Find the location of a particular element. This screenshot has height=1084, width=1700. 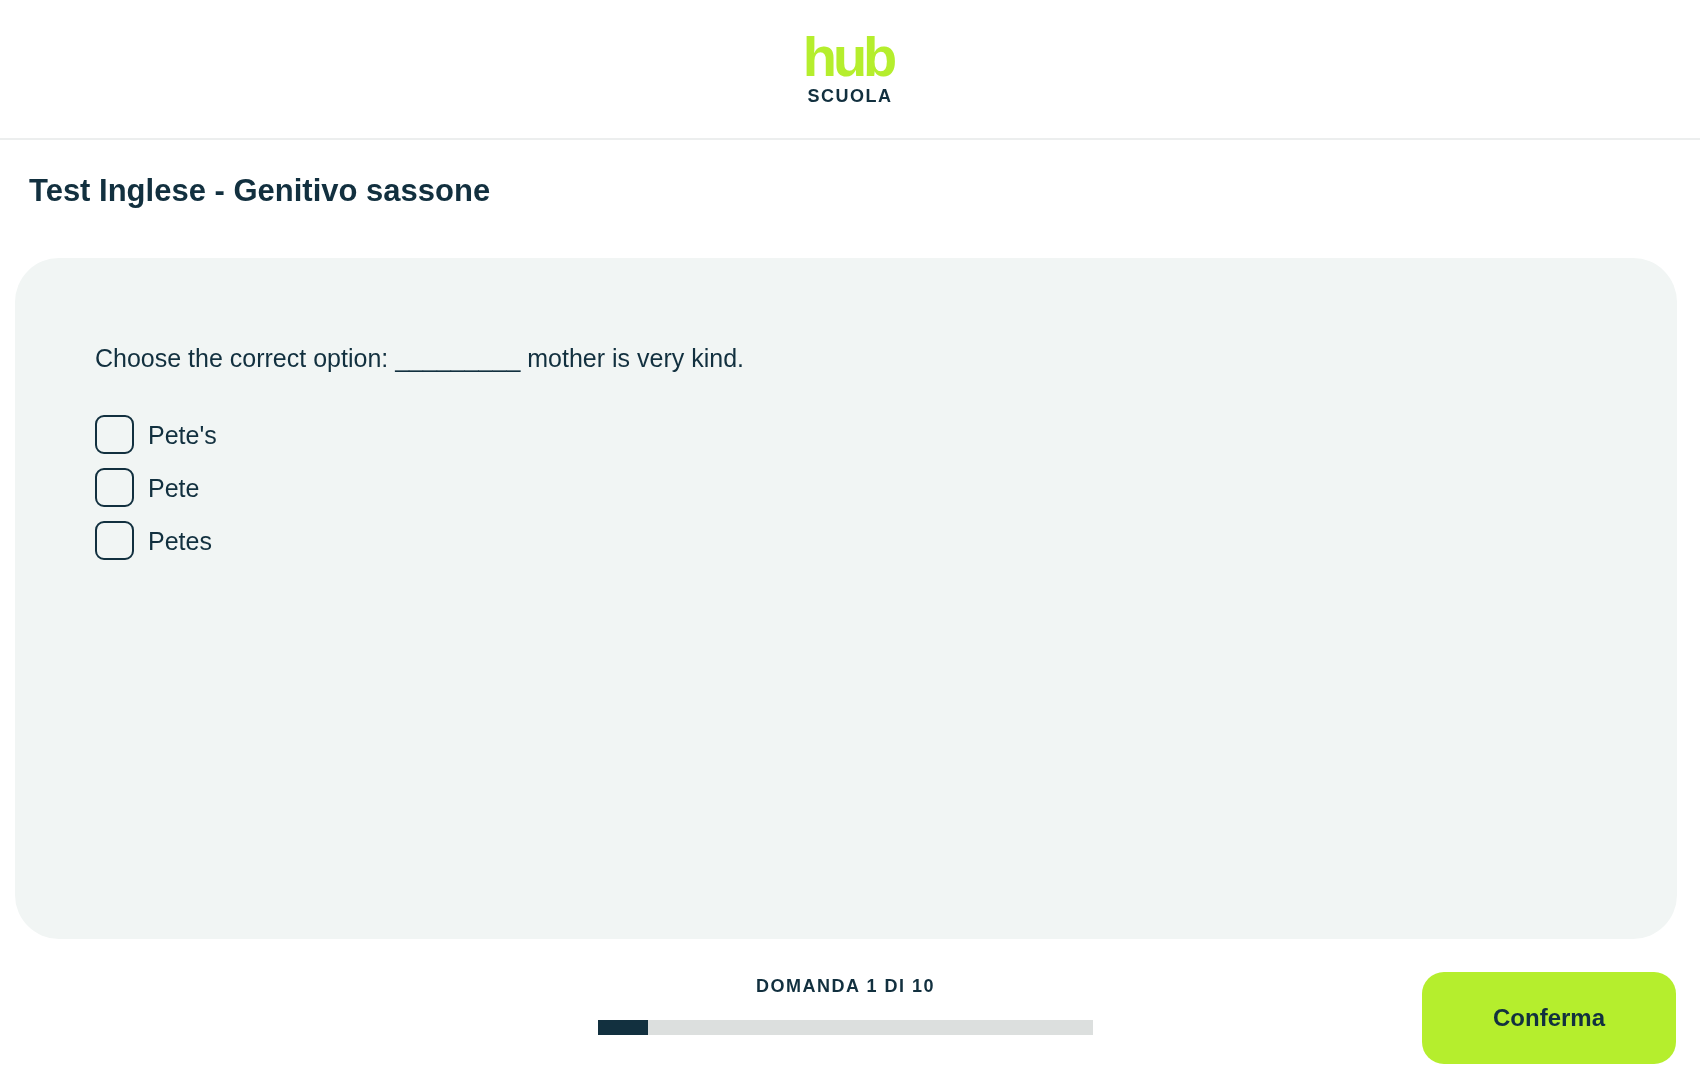

option-label: Pete's is located at coordinates (182, 434).